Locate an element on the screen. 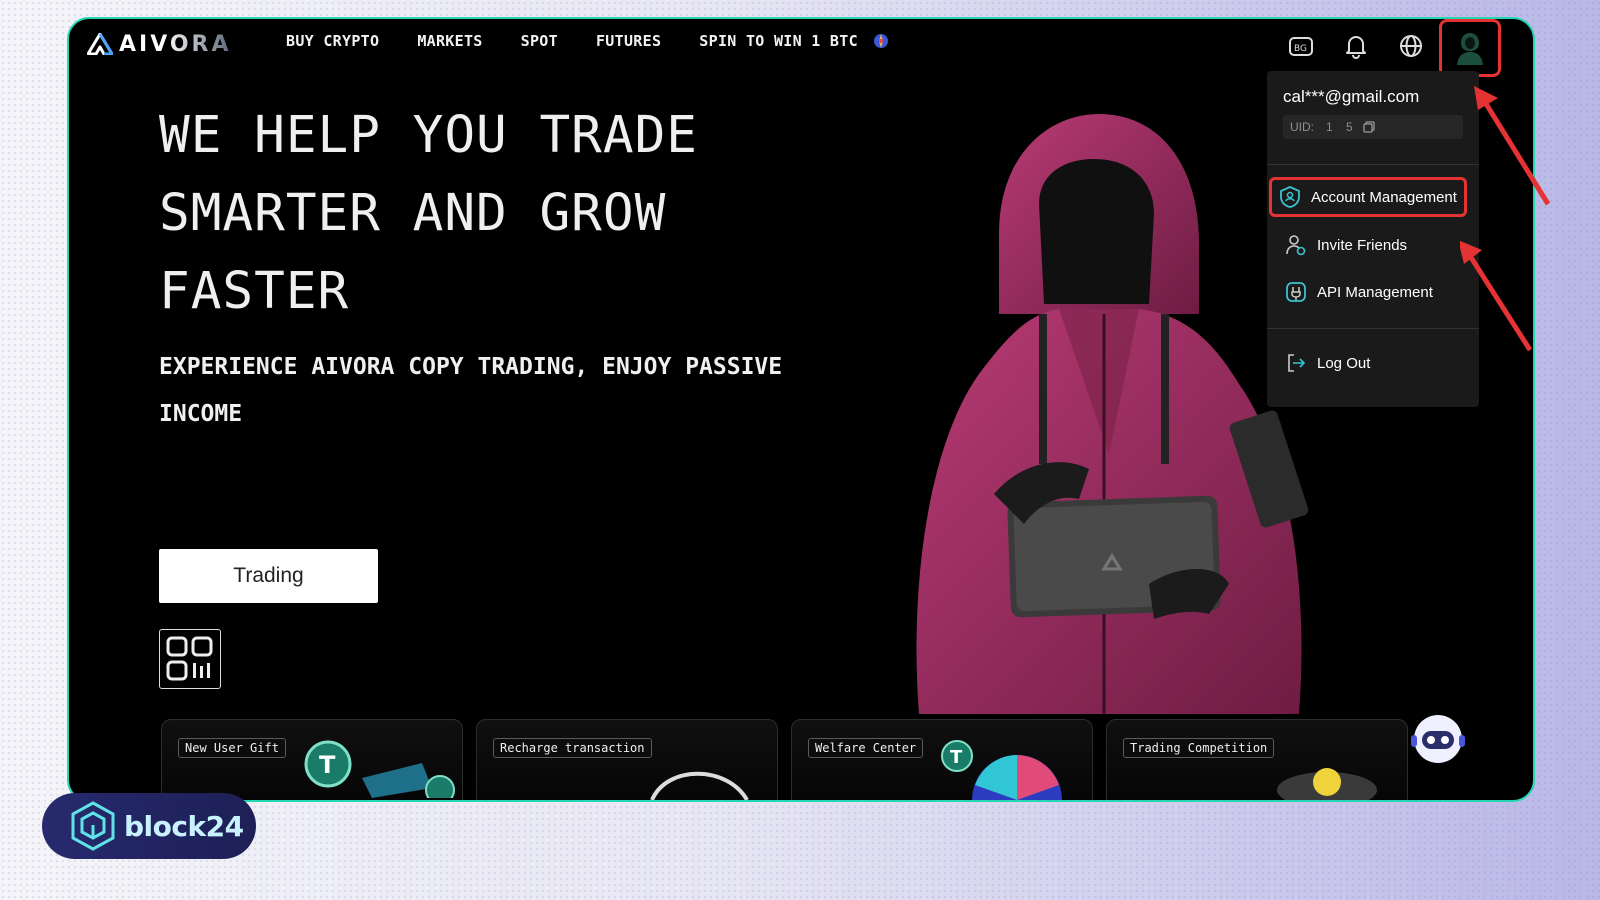  menu-invite-friends: Invite Friends is located at coordinates (1374, 245).